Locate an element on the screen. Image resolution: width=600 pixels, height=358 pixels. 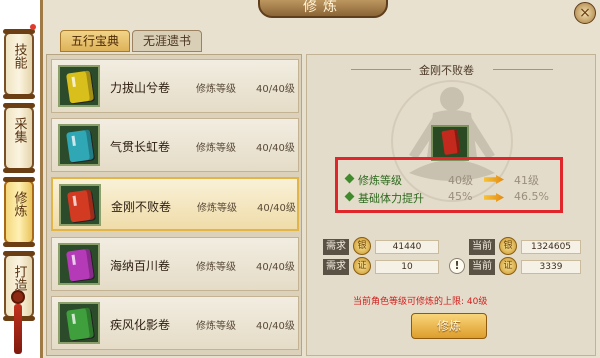
green-book-icon is located at coordinates (80, 324).